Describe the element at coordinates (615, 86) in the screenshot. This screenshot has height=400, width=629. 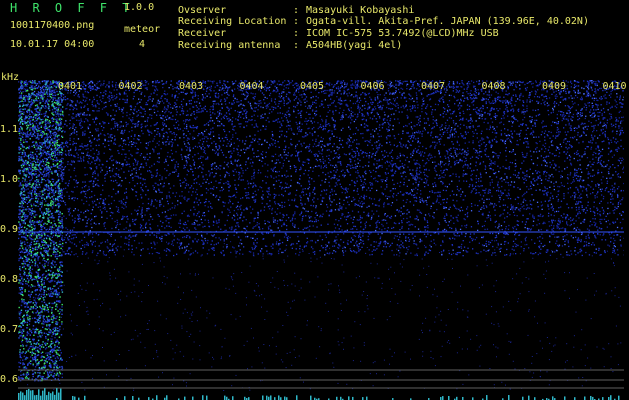
I see `x-tick-label: 0410` at that location.